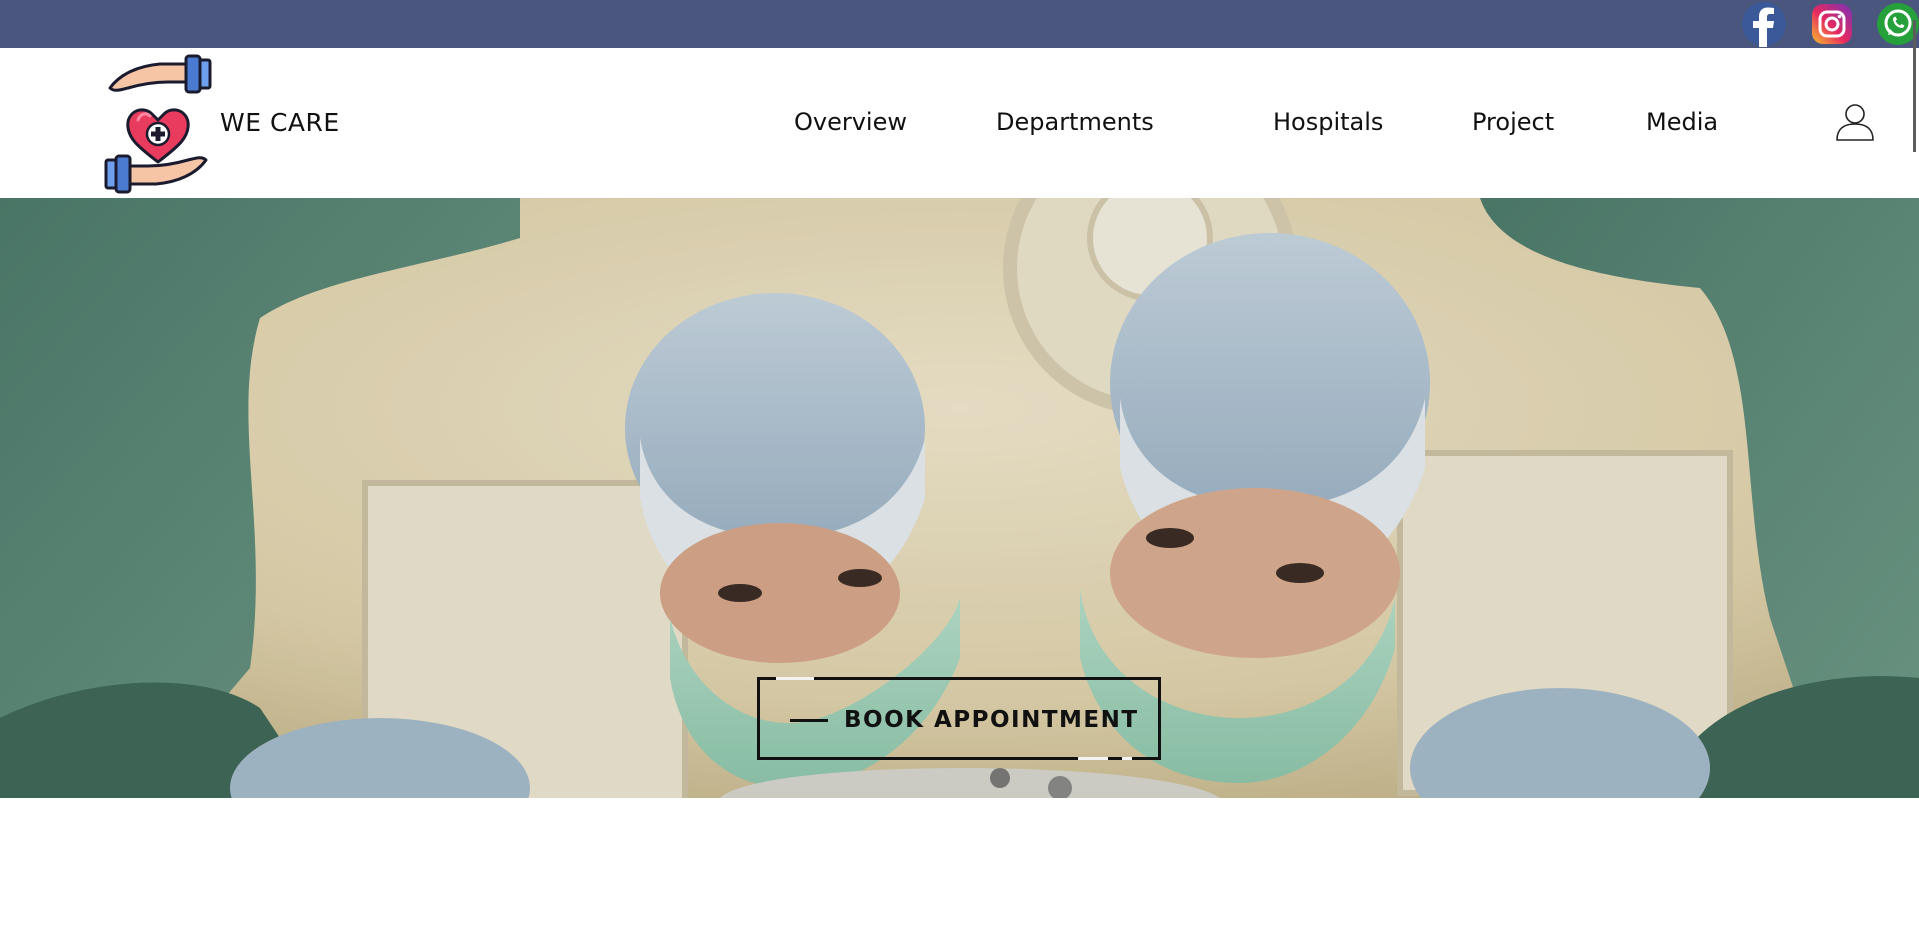 This screenshot has width=1919, height=945. I want to click on book-appointment-label: BOOK APPOINTMENT, so click(991, 720).